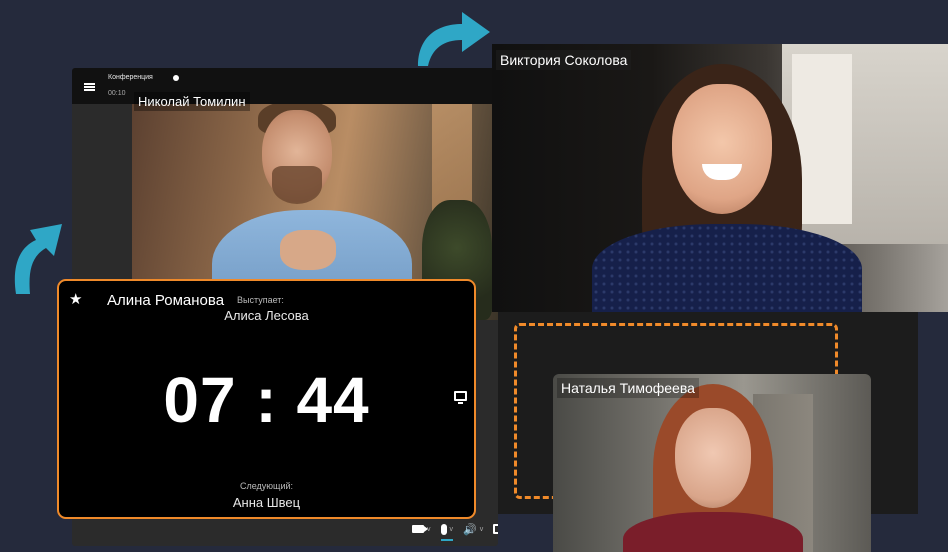 This screenshot has width=948, height=552. What do you see at coordinates (470, 529) in the screenshot?
I see `speaker-icon: 🔊` at bounding box center [470, 529].